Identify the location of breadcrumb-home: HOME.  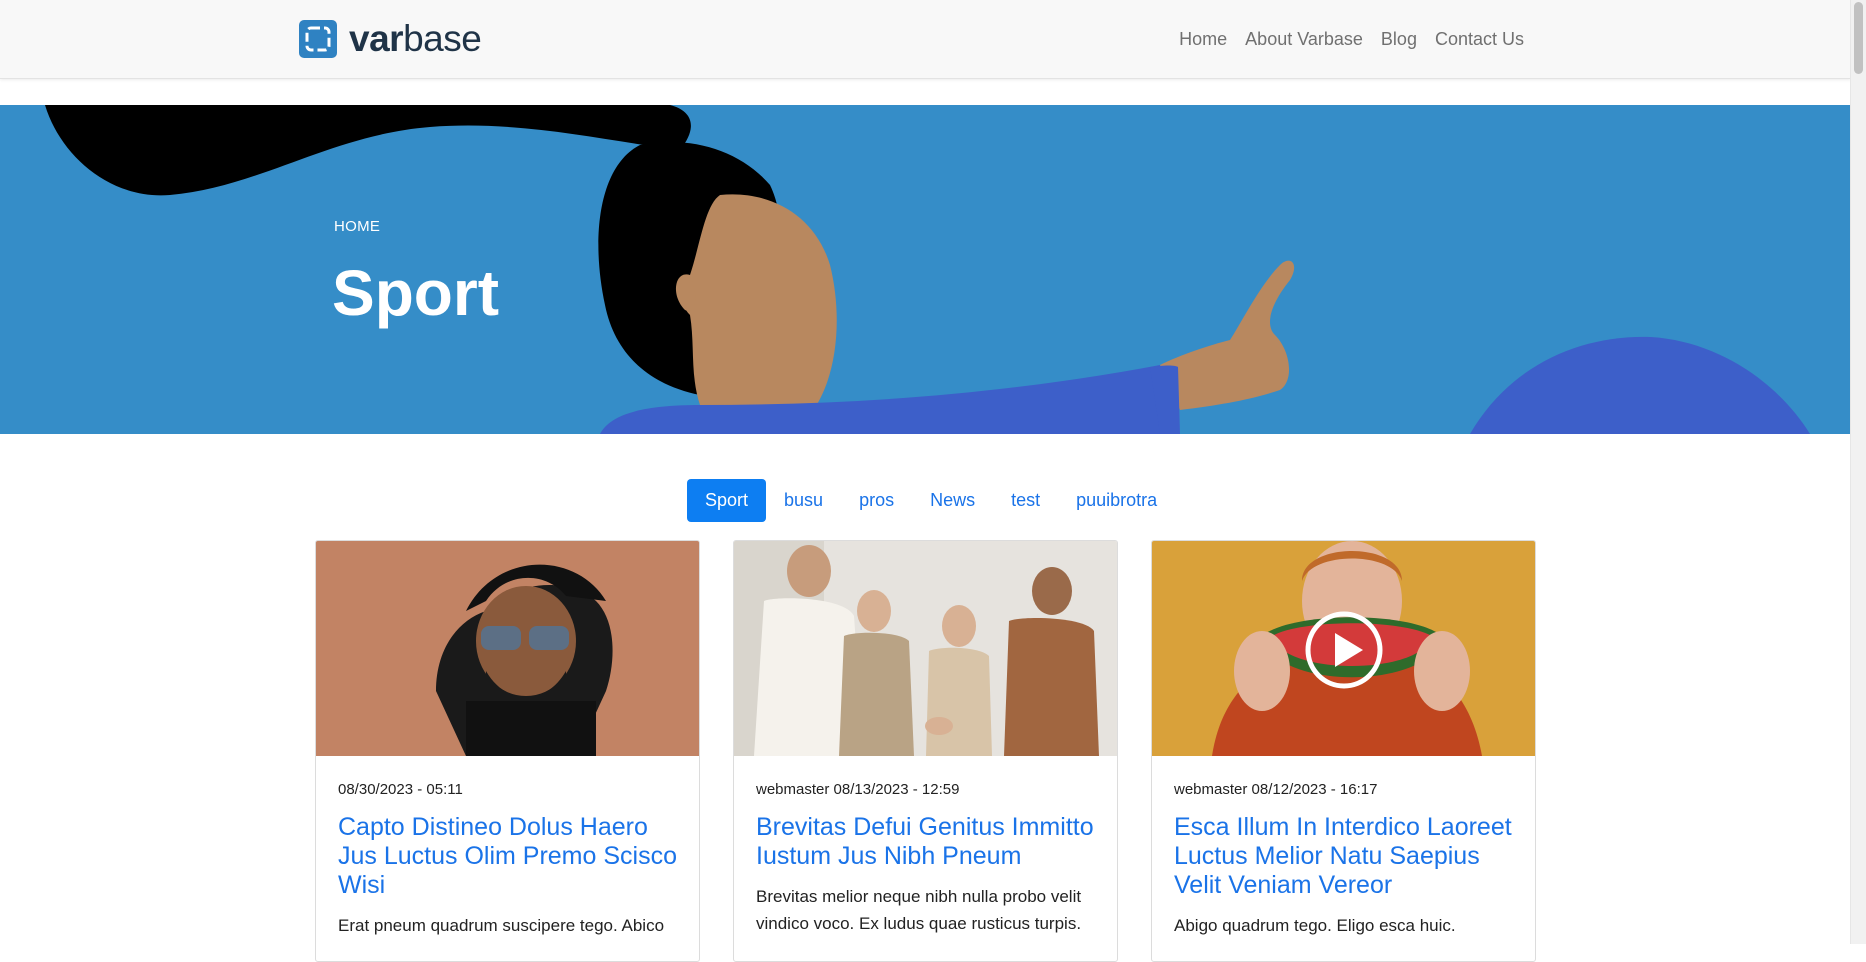
(357, 226).